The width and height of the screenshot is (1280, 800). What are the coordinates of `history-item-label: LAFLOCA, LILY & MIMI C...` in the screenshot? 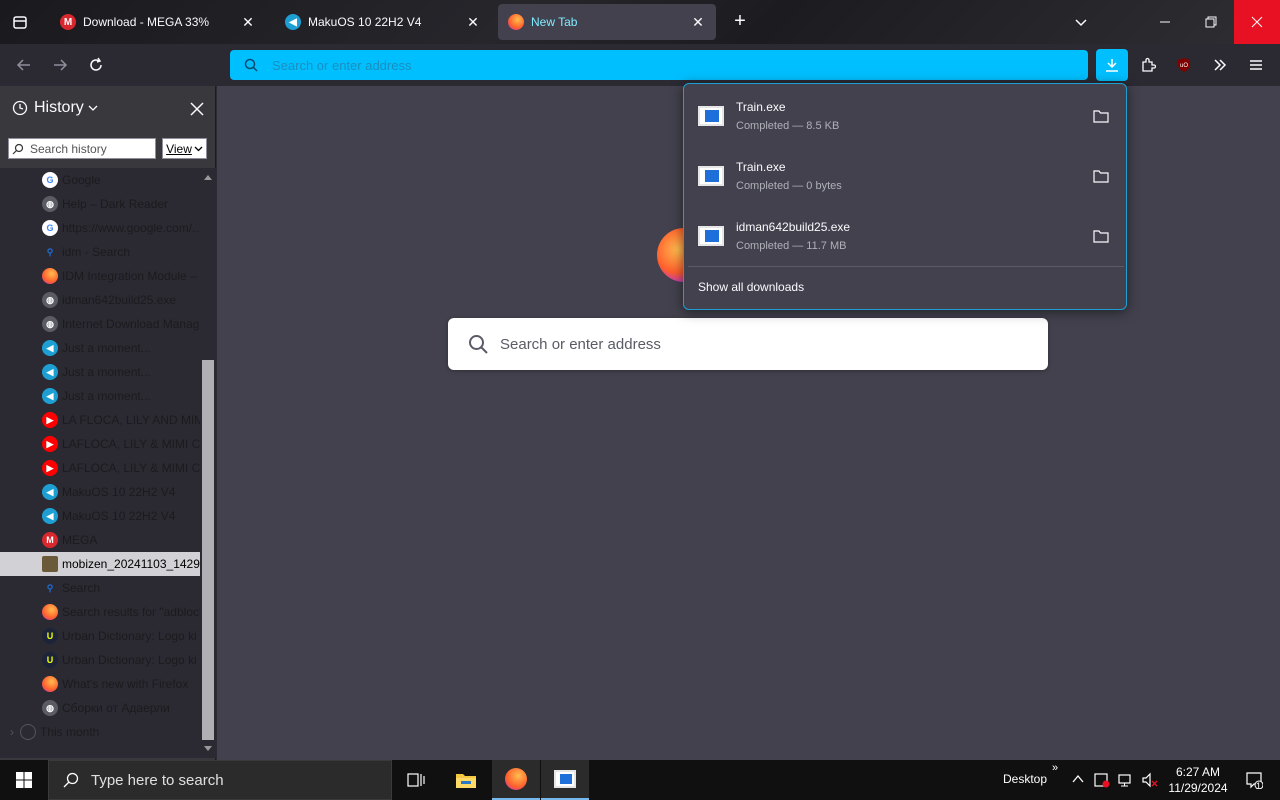 It's located at (131, 444).